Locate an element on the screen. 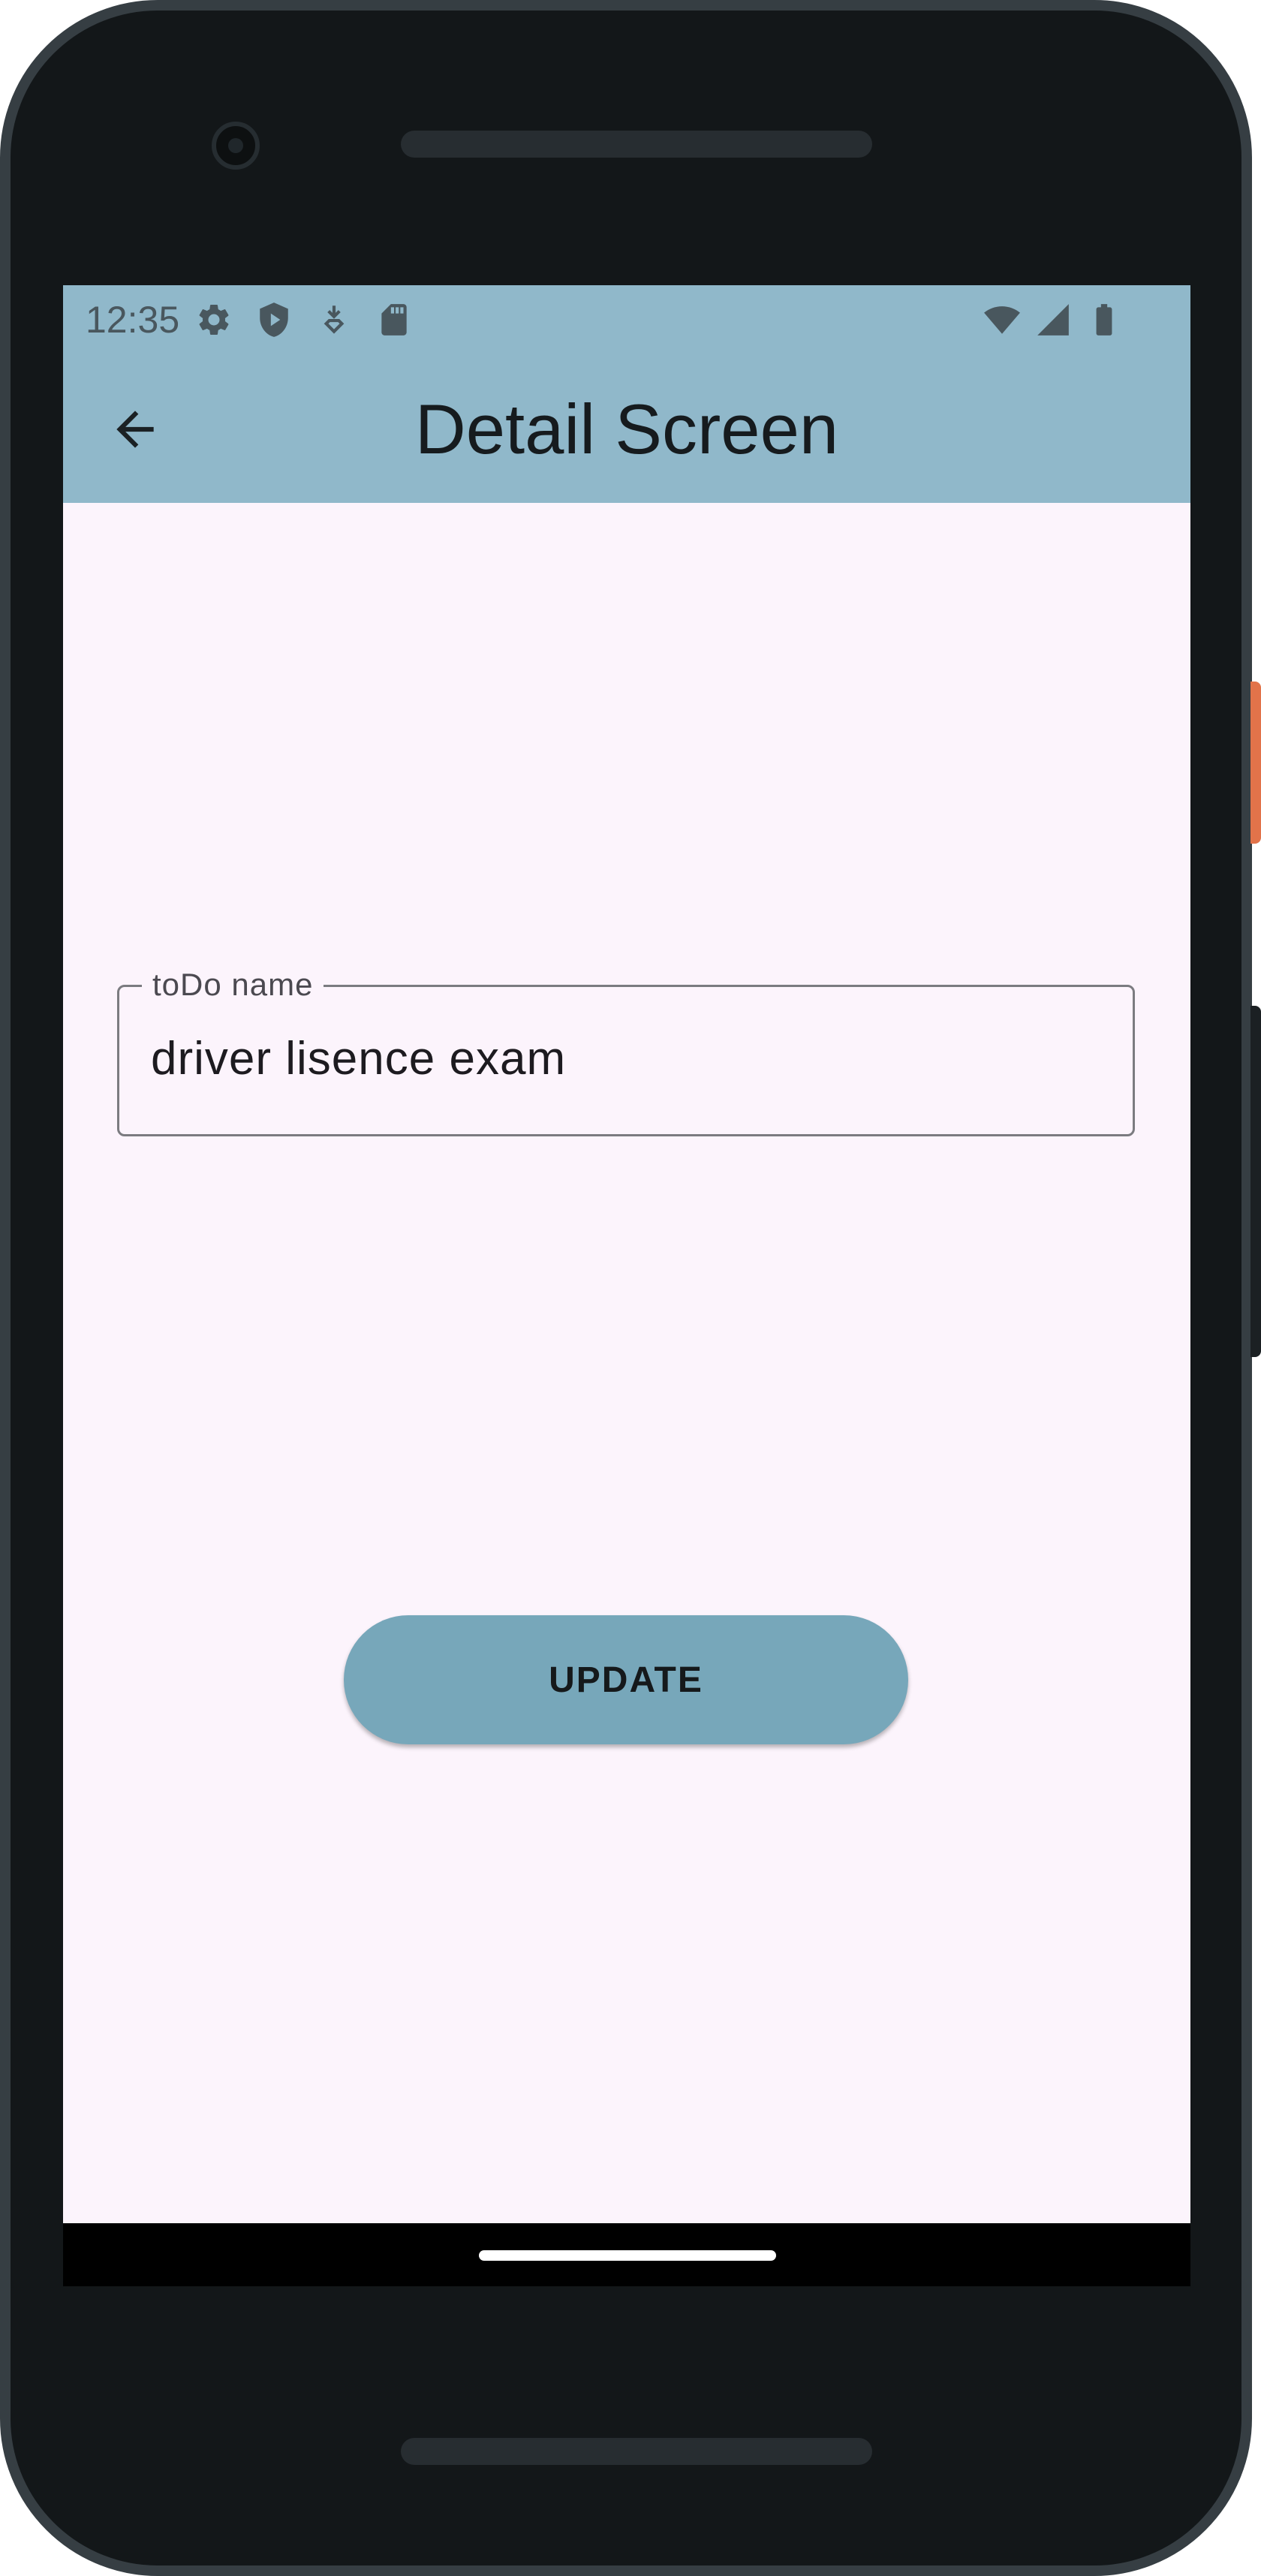 The image size is (1261, 2576). home-gesture-handle is located at coordinates (627, 2255).